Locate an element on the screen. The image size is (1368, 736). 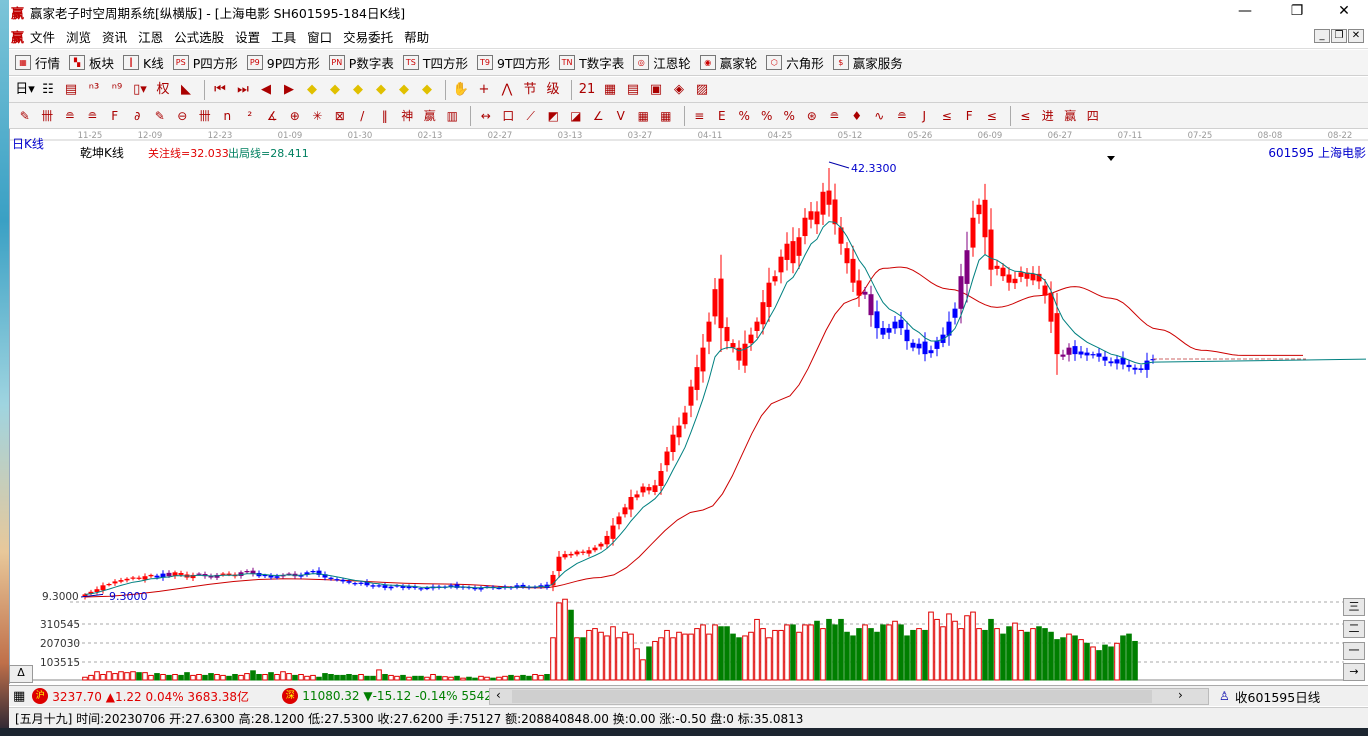
print-icon: ▨ is located at coordinates (702, 90).